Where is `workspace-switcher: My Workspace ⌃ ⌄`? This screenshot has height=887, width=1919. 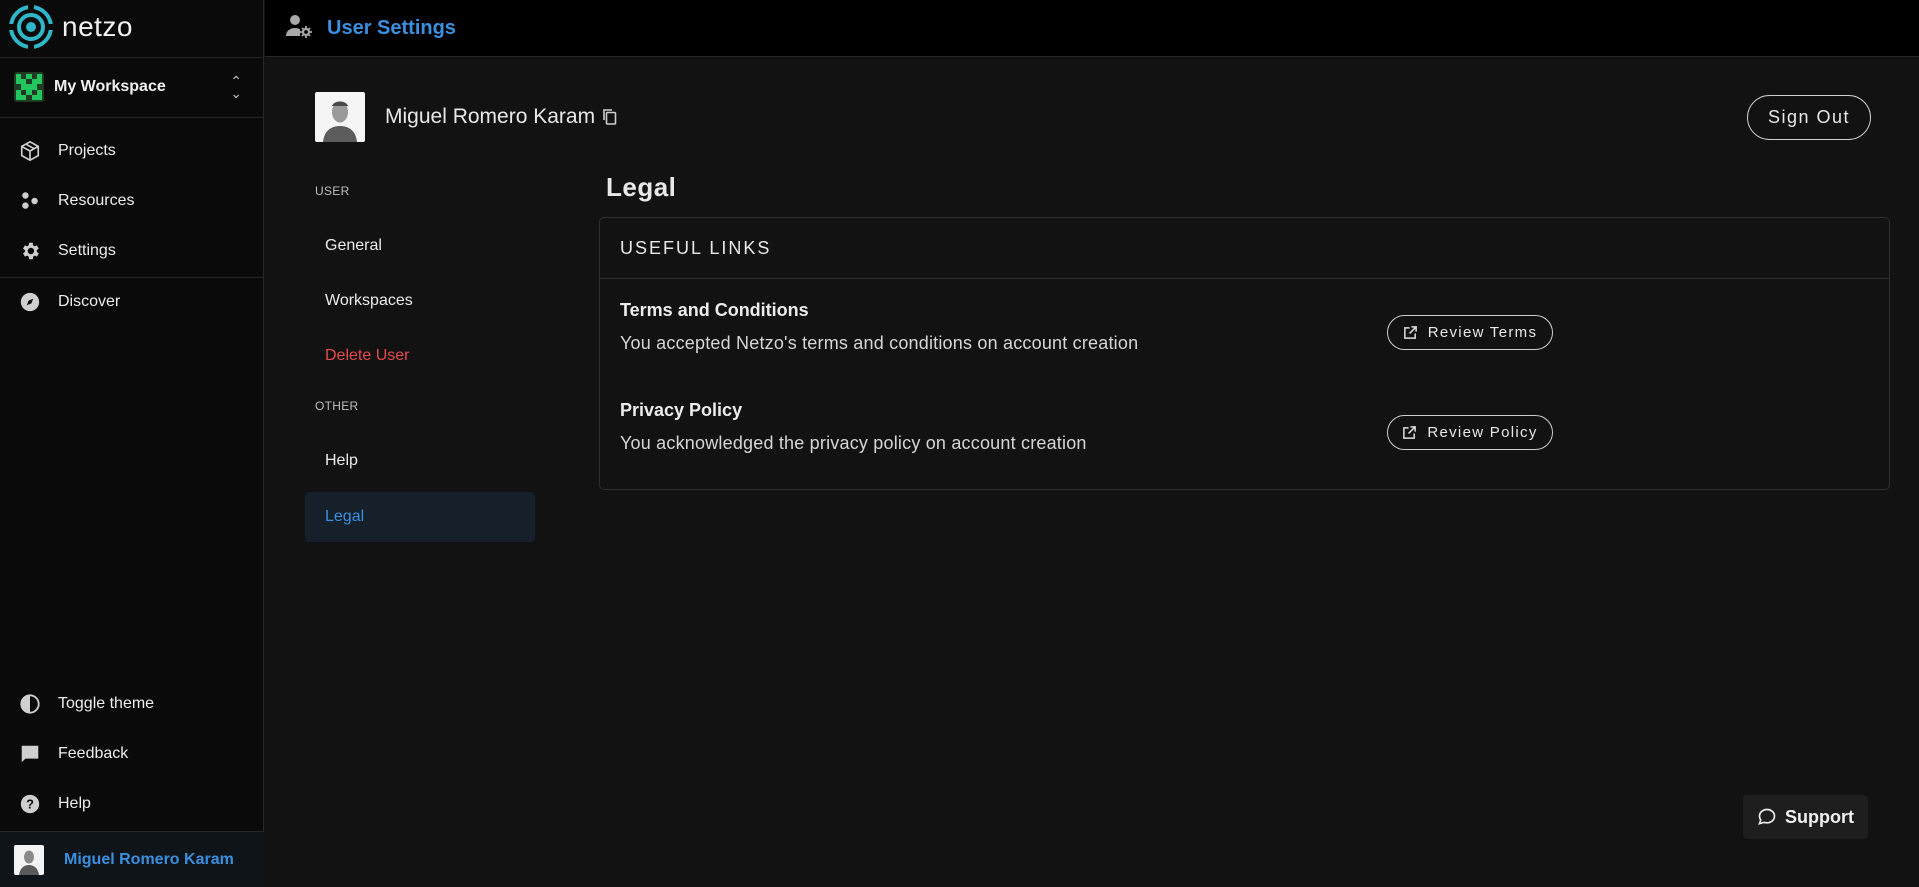
workspace-switcher: My Workspace ⌃ ⌄ is located at coordinates (132, 87).